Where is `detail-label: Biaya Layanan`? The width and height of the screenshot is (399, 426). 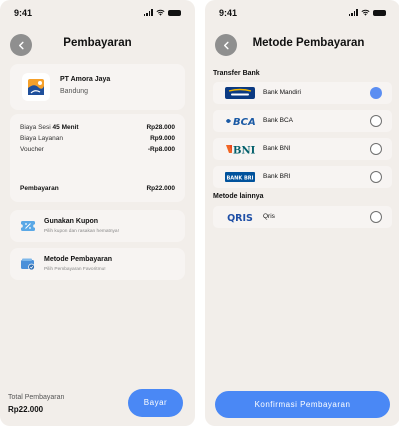 detail-label: Biaya Layanan is located at coordinates (42, 138).